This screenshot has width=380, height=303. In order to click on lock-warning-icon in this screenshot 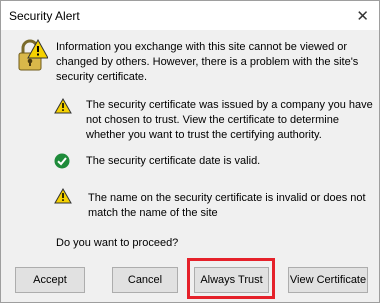, I will do `click(33, 55)`.